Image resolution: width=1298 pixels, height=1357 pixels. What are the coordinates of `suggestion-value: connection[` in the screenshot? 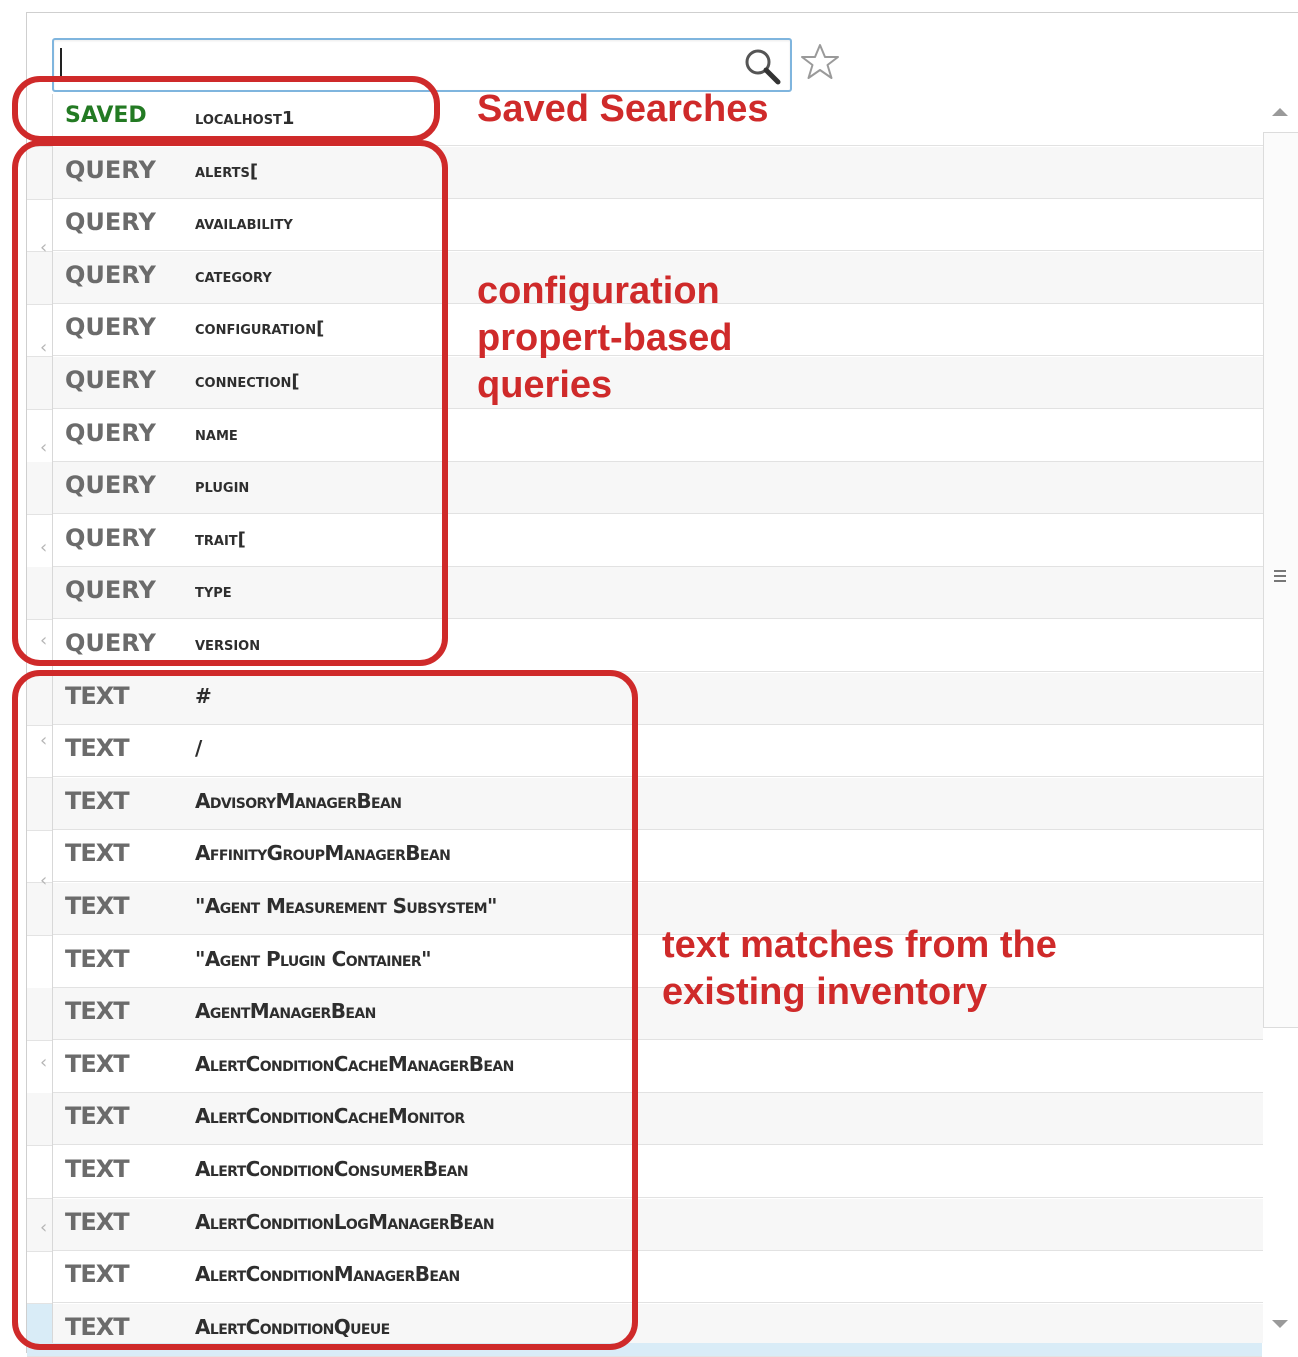 It's located at (247, 381).